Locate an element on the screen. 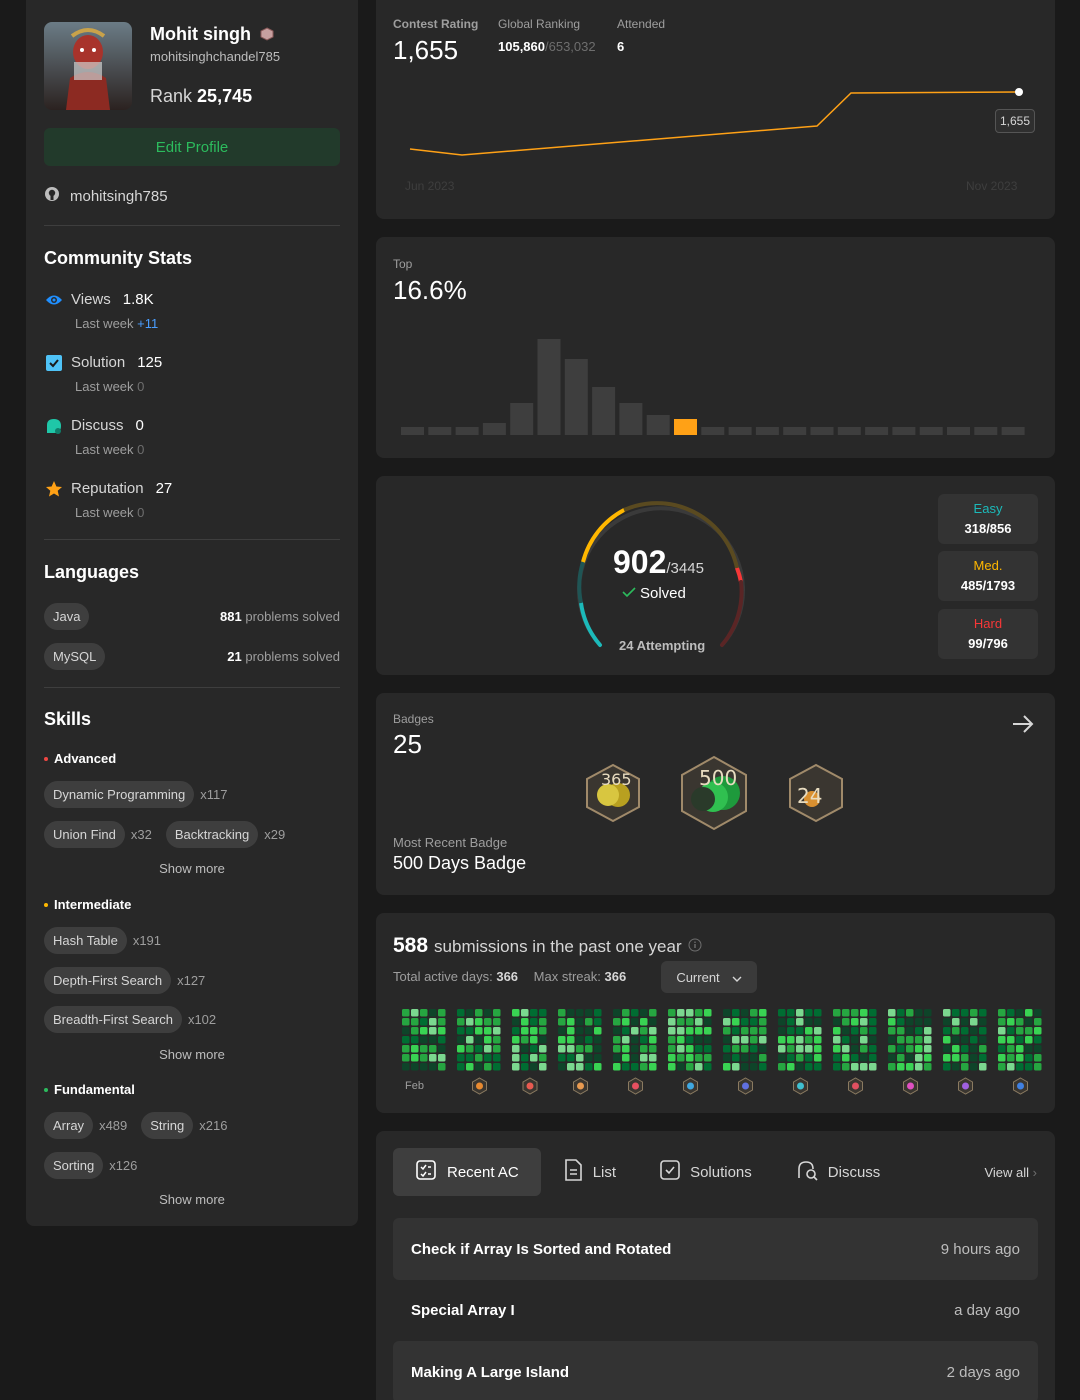 The image size is (1080, 1400). skill-tag: Backtracking is located at coordinates (212, 834).